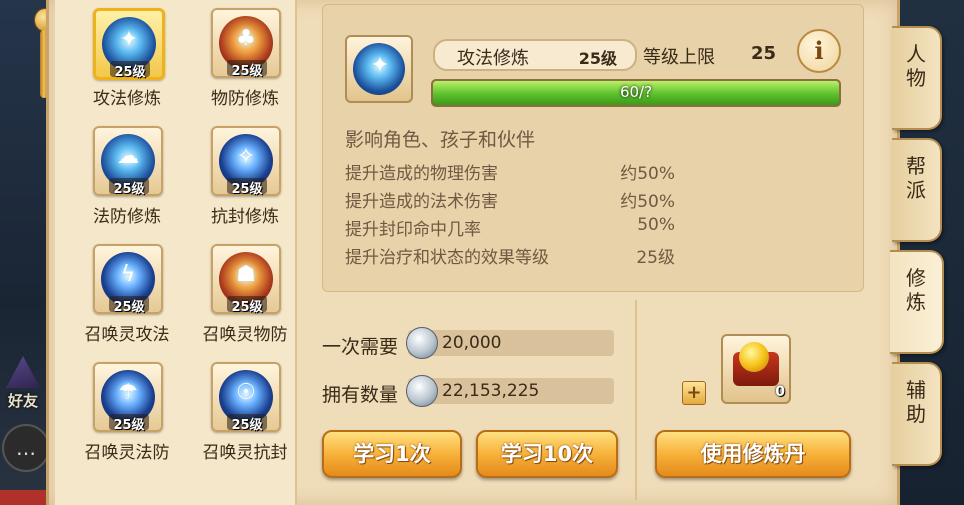  What do you see at coordinates (379, 69) in the screenshot?
I see `selected-skill-icon: ✦` at bounding box center [379, 69].